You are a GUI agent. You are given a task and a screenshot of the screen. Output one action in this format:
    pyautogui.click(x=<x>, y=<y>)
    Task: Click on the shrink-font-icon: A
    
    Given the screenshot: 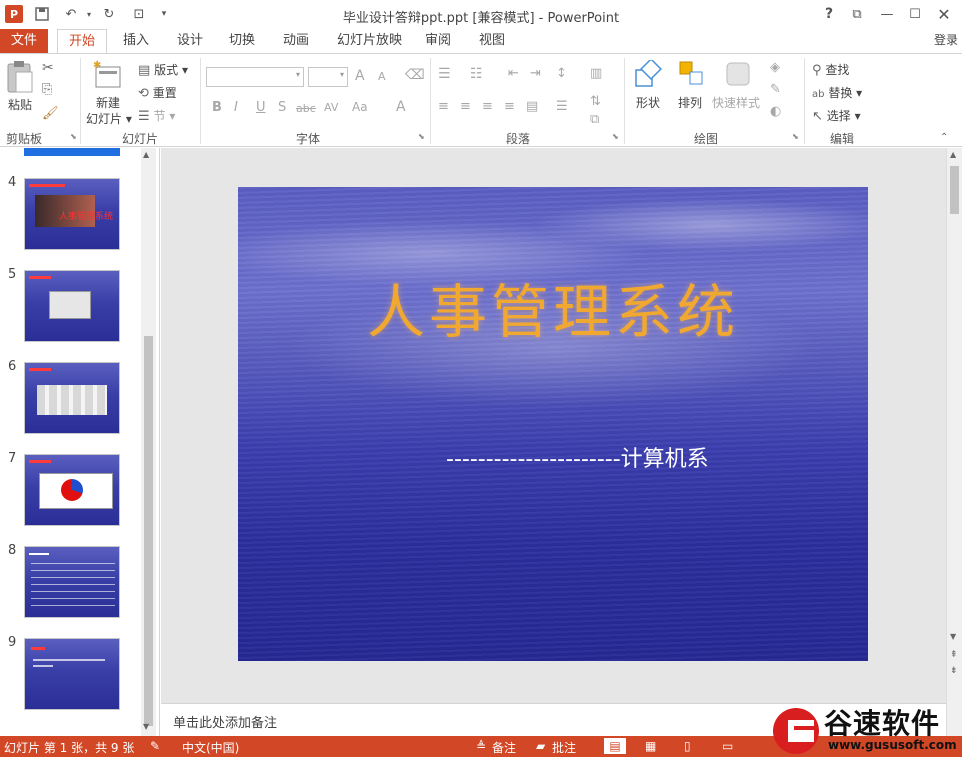 What is the action you would take?
    pyautogui.click(x=382, y=76)
    